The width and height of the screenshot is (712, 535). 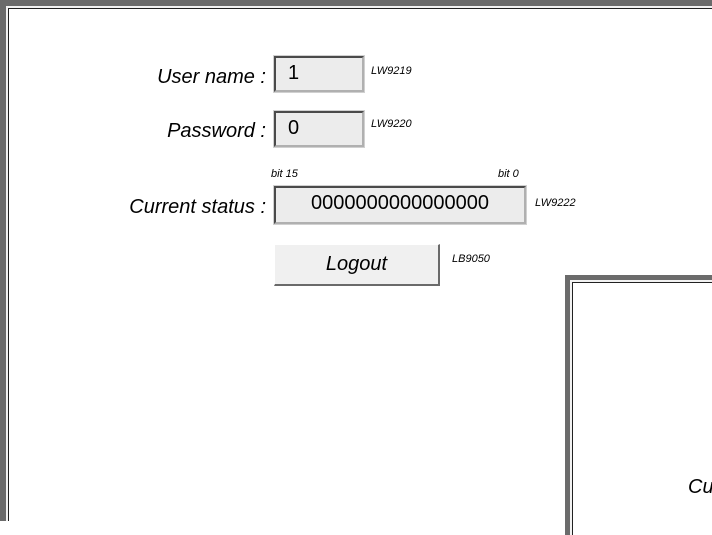 I want to click on panel-partial-label: Cu, so click(x=700, y=487).